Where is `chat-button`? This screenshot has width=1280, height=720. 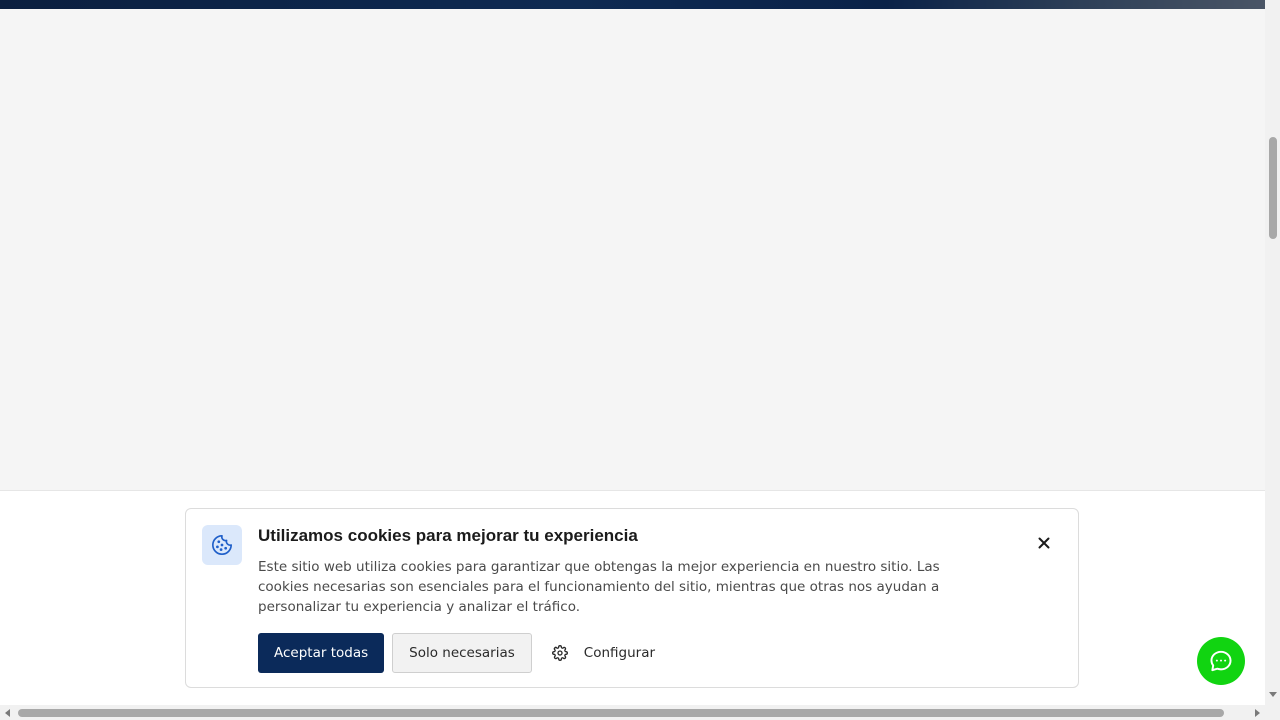
chat-button is located at coordinates (1221, 661).